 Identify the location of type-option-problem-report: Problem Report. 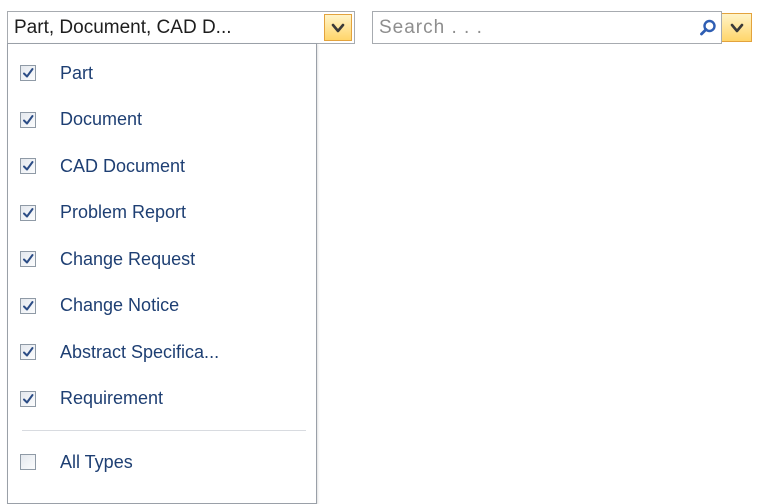
(162, 213).